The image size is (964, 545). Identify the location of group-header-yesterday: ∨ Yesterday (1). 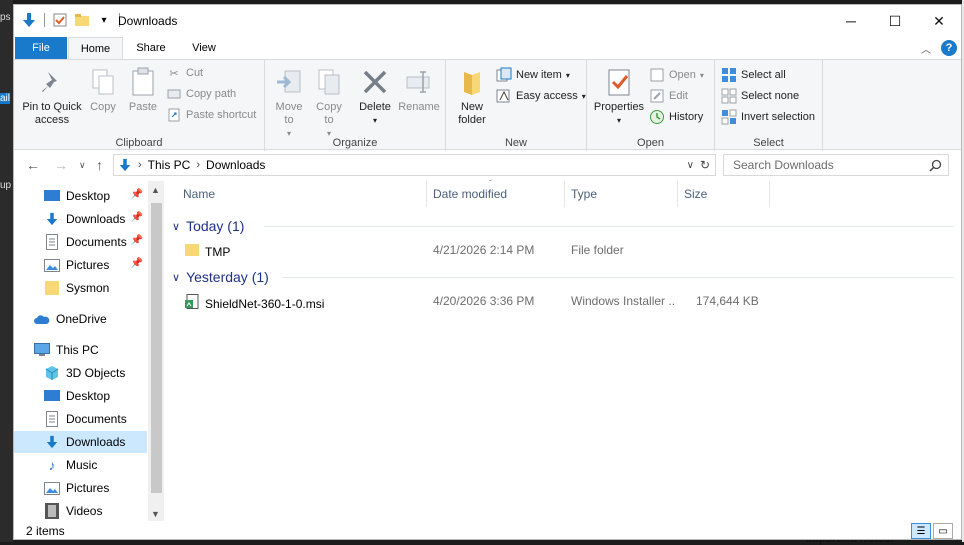
(220, 277).